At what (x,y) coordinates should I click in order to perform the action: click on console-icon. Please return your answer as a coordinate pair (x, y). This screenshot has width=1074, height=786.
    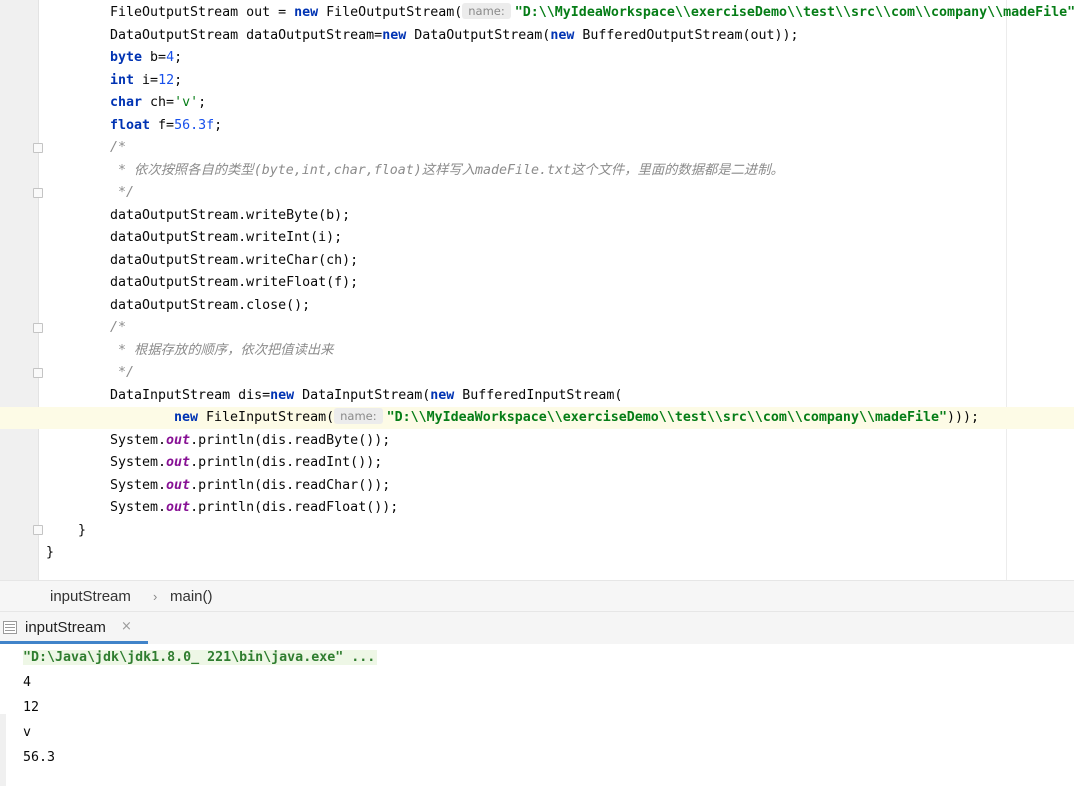
    Looking at the image, I should click on (10, 627).